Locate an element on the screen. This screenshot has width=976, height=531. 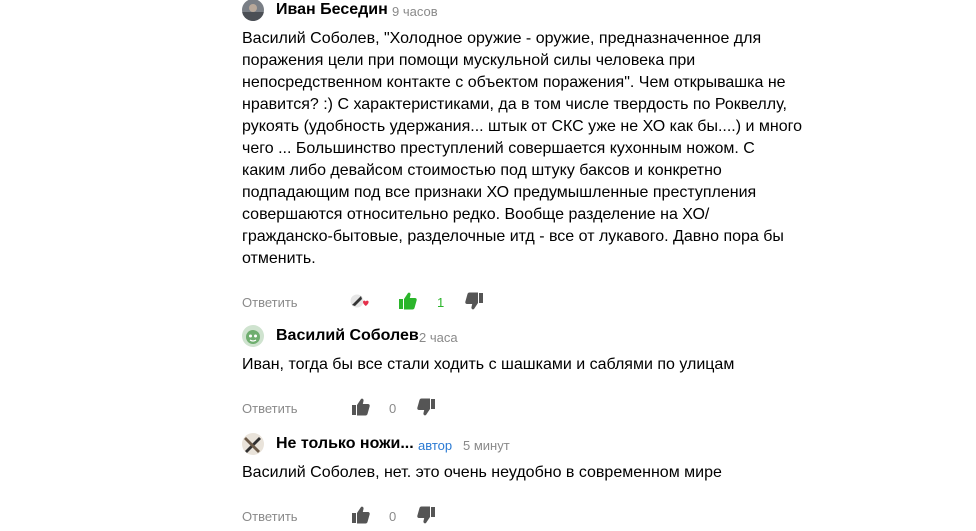
comment-author: Василий Соболев is located at coordinates (347, 336).